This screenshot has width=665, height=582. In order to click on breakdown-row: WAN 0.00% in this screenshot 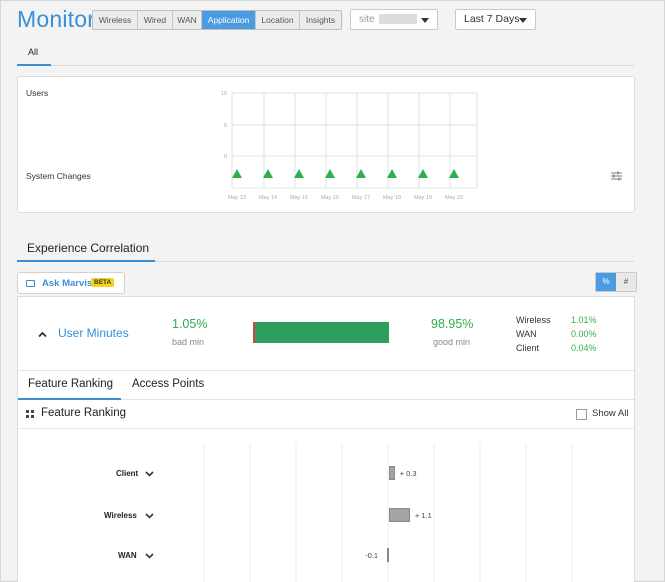, I will do `click(556, 334)`.